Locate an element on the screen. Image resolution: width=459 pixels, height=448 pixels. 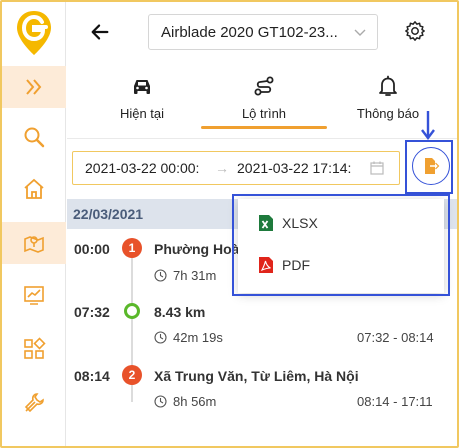
timeline-title: Phường Hoà is located at coordinates (197, 249).